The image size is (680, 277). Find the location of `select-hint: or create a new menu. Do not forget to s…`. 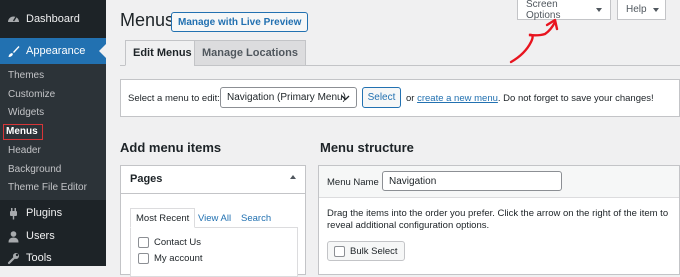

select-hint: or create a new menu. Do not forget to s… is located at coordinates (530, 98).